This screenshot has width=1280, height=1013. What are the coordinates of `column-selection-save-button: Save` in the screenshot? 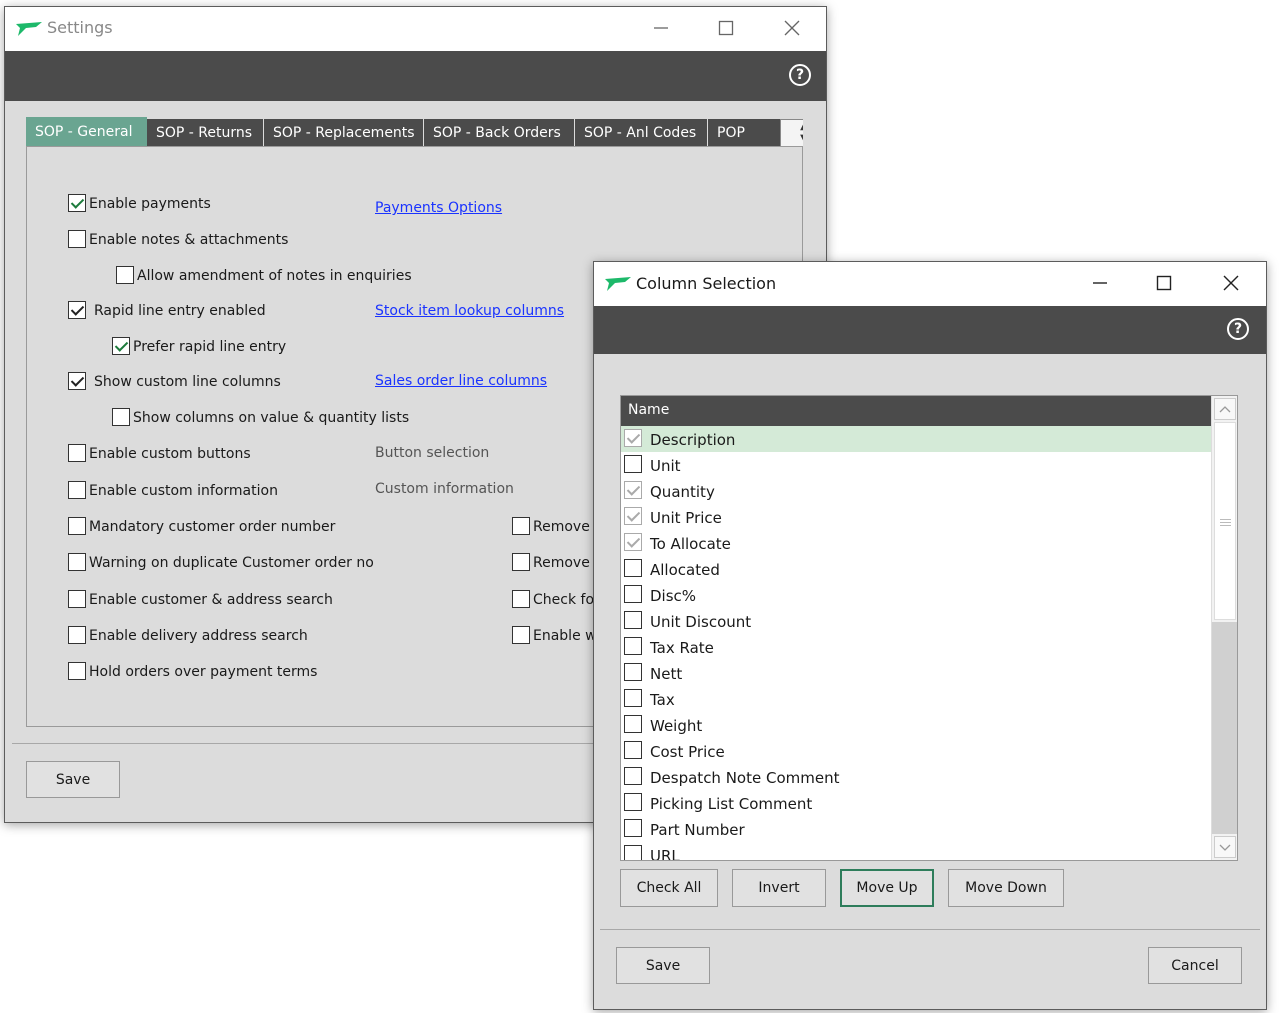 It's located at (663, 965).